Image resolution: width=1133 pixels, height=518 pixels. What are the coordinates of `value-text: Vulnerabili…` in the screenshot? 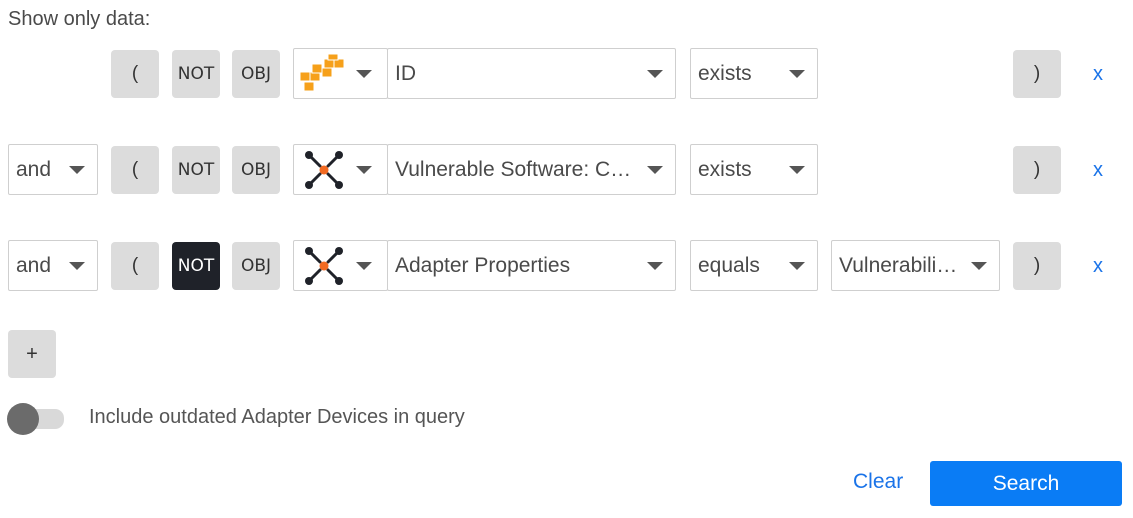 It's located at (898, 265).